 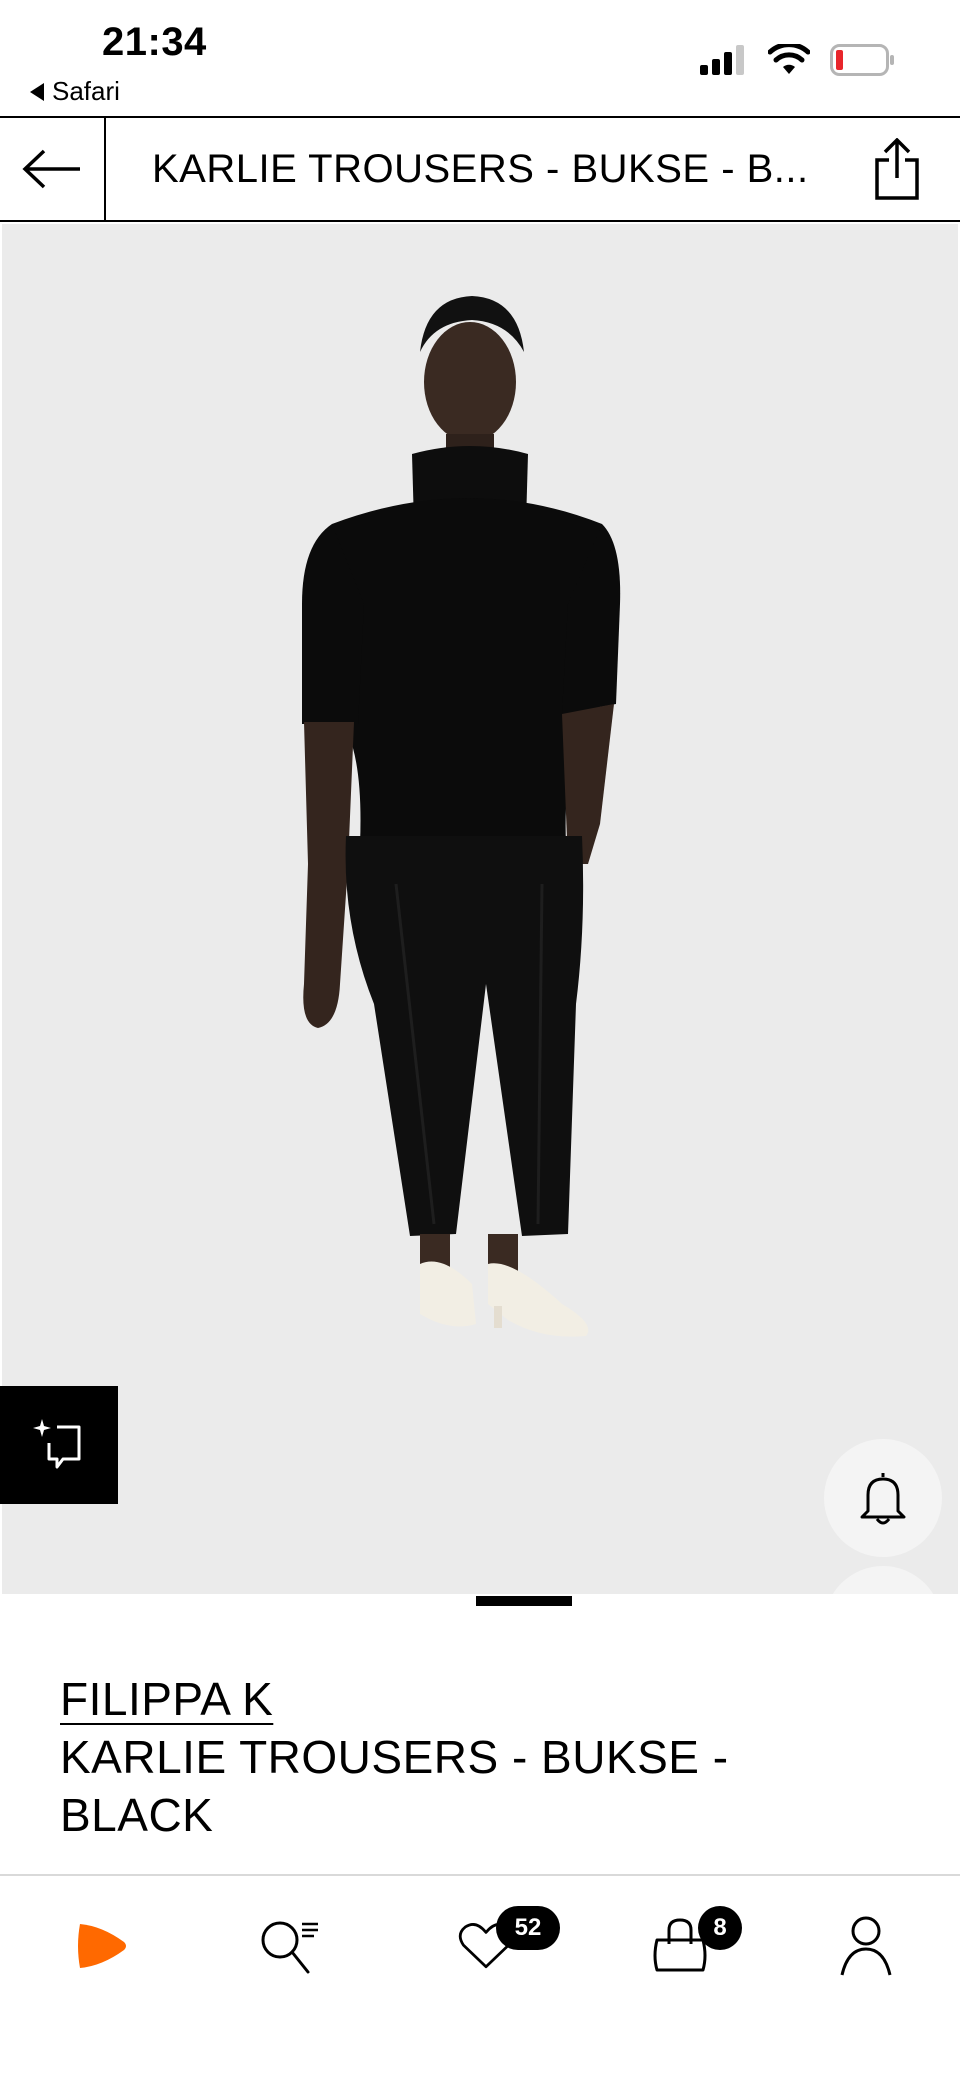 What do you see at coordinates (789, 59) in the screenshot?
I see `wifi-icon` at bounding box center [789, 59].